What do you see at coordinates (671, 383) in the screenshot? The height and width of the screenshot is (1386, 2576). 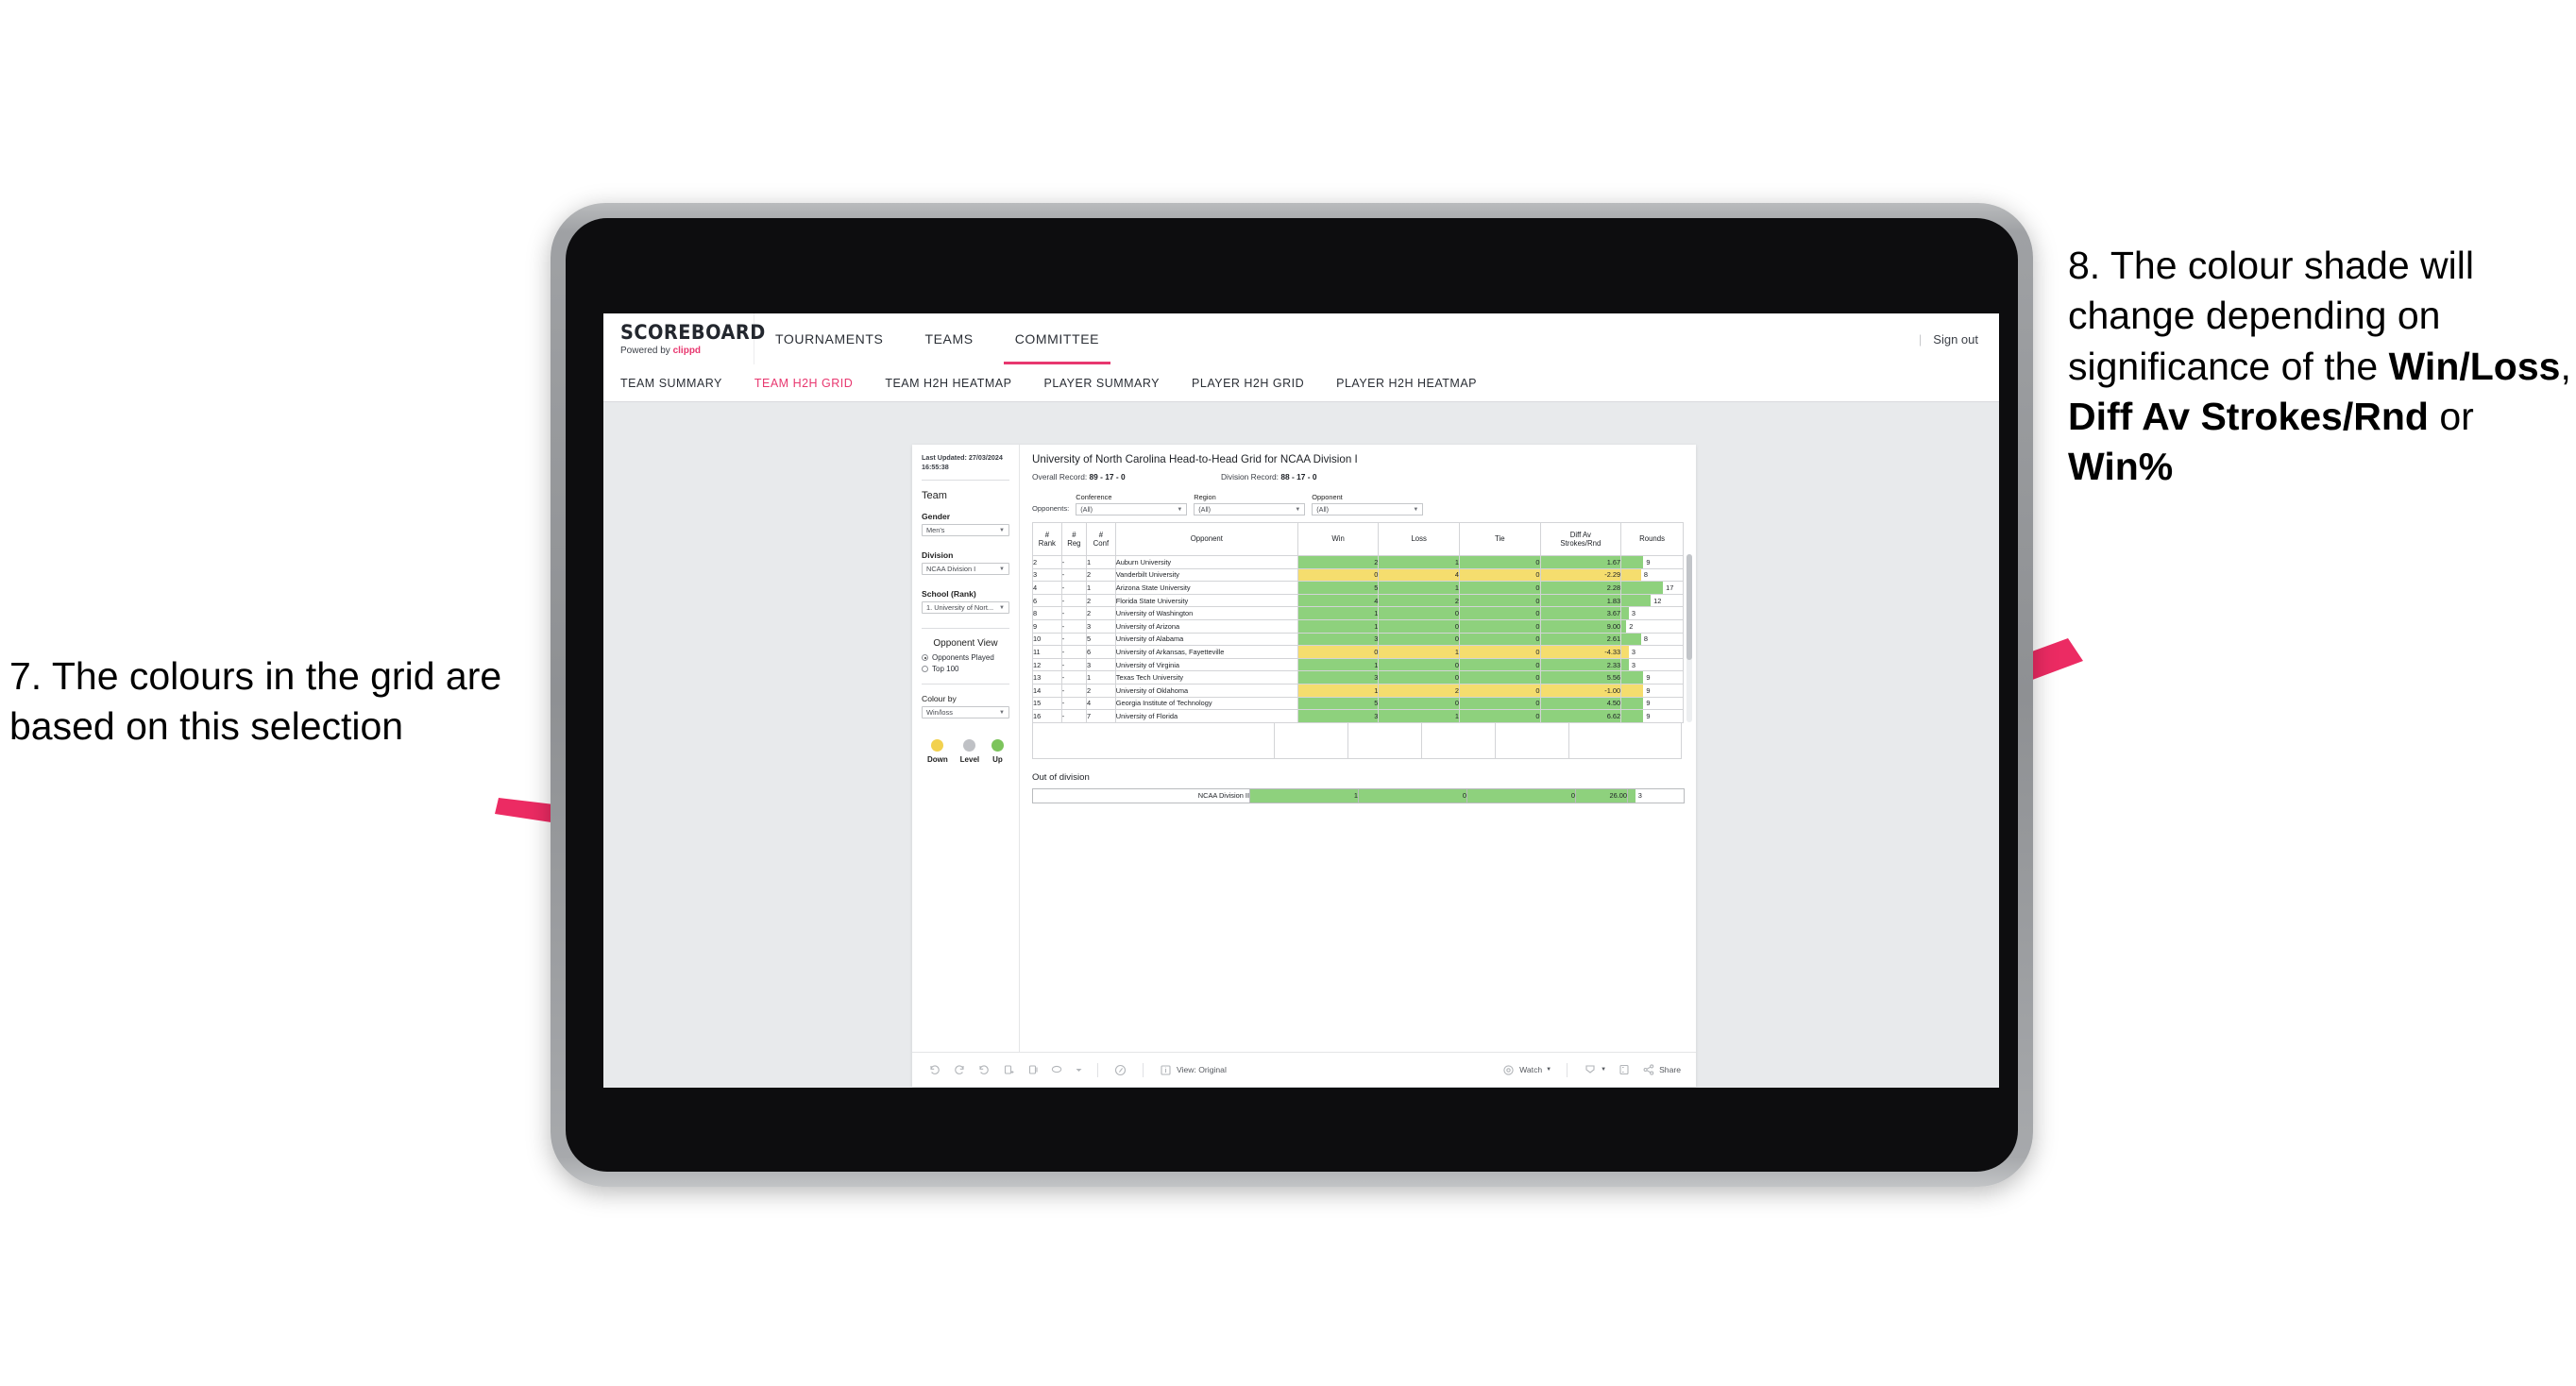 I see `sub-nav-team-summary: TEAM SUMMARY` at bounding box center [671, 383].